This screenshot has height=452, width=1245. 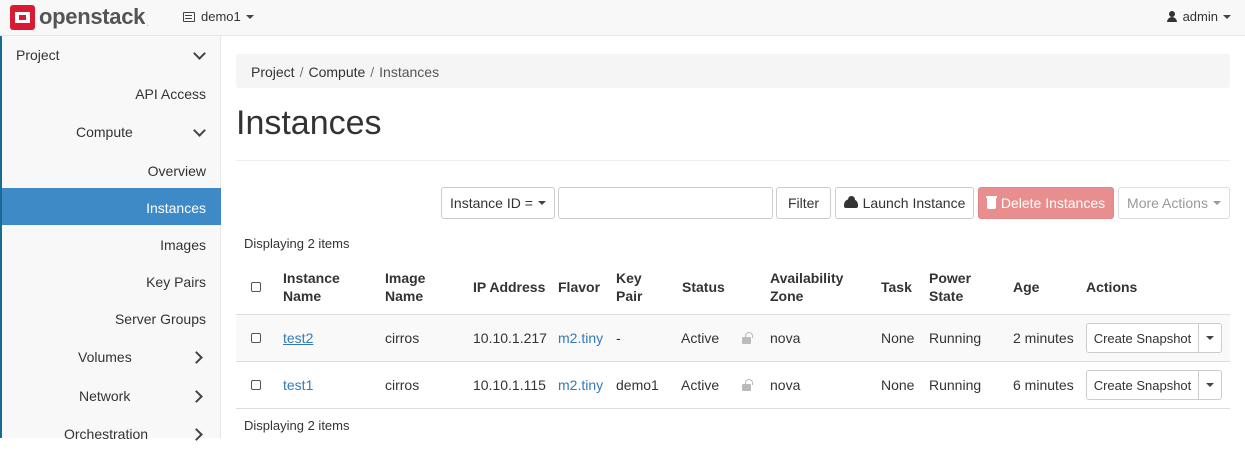 I want to click on col-header-instance-name: Instance Name, so click(x=311, y=287).